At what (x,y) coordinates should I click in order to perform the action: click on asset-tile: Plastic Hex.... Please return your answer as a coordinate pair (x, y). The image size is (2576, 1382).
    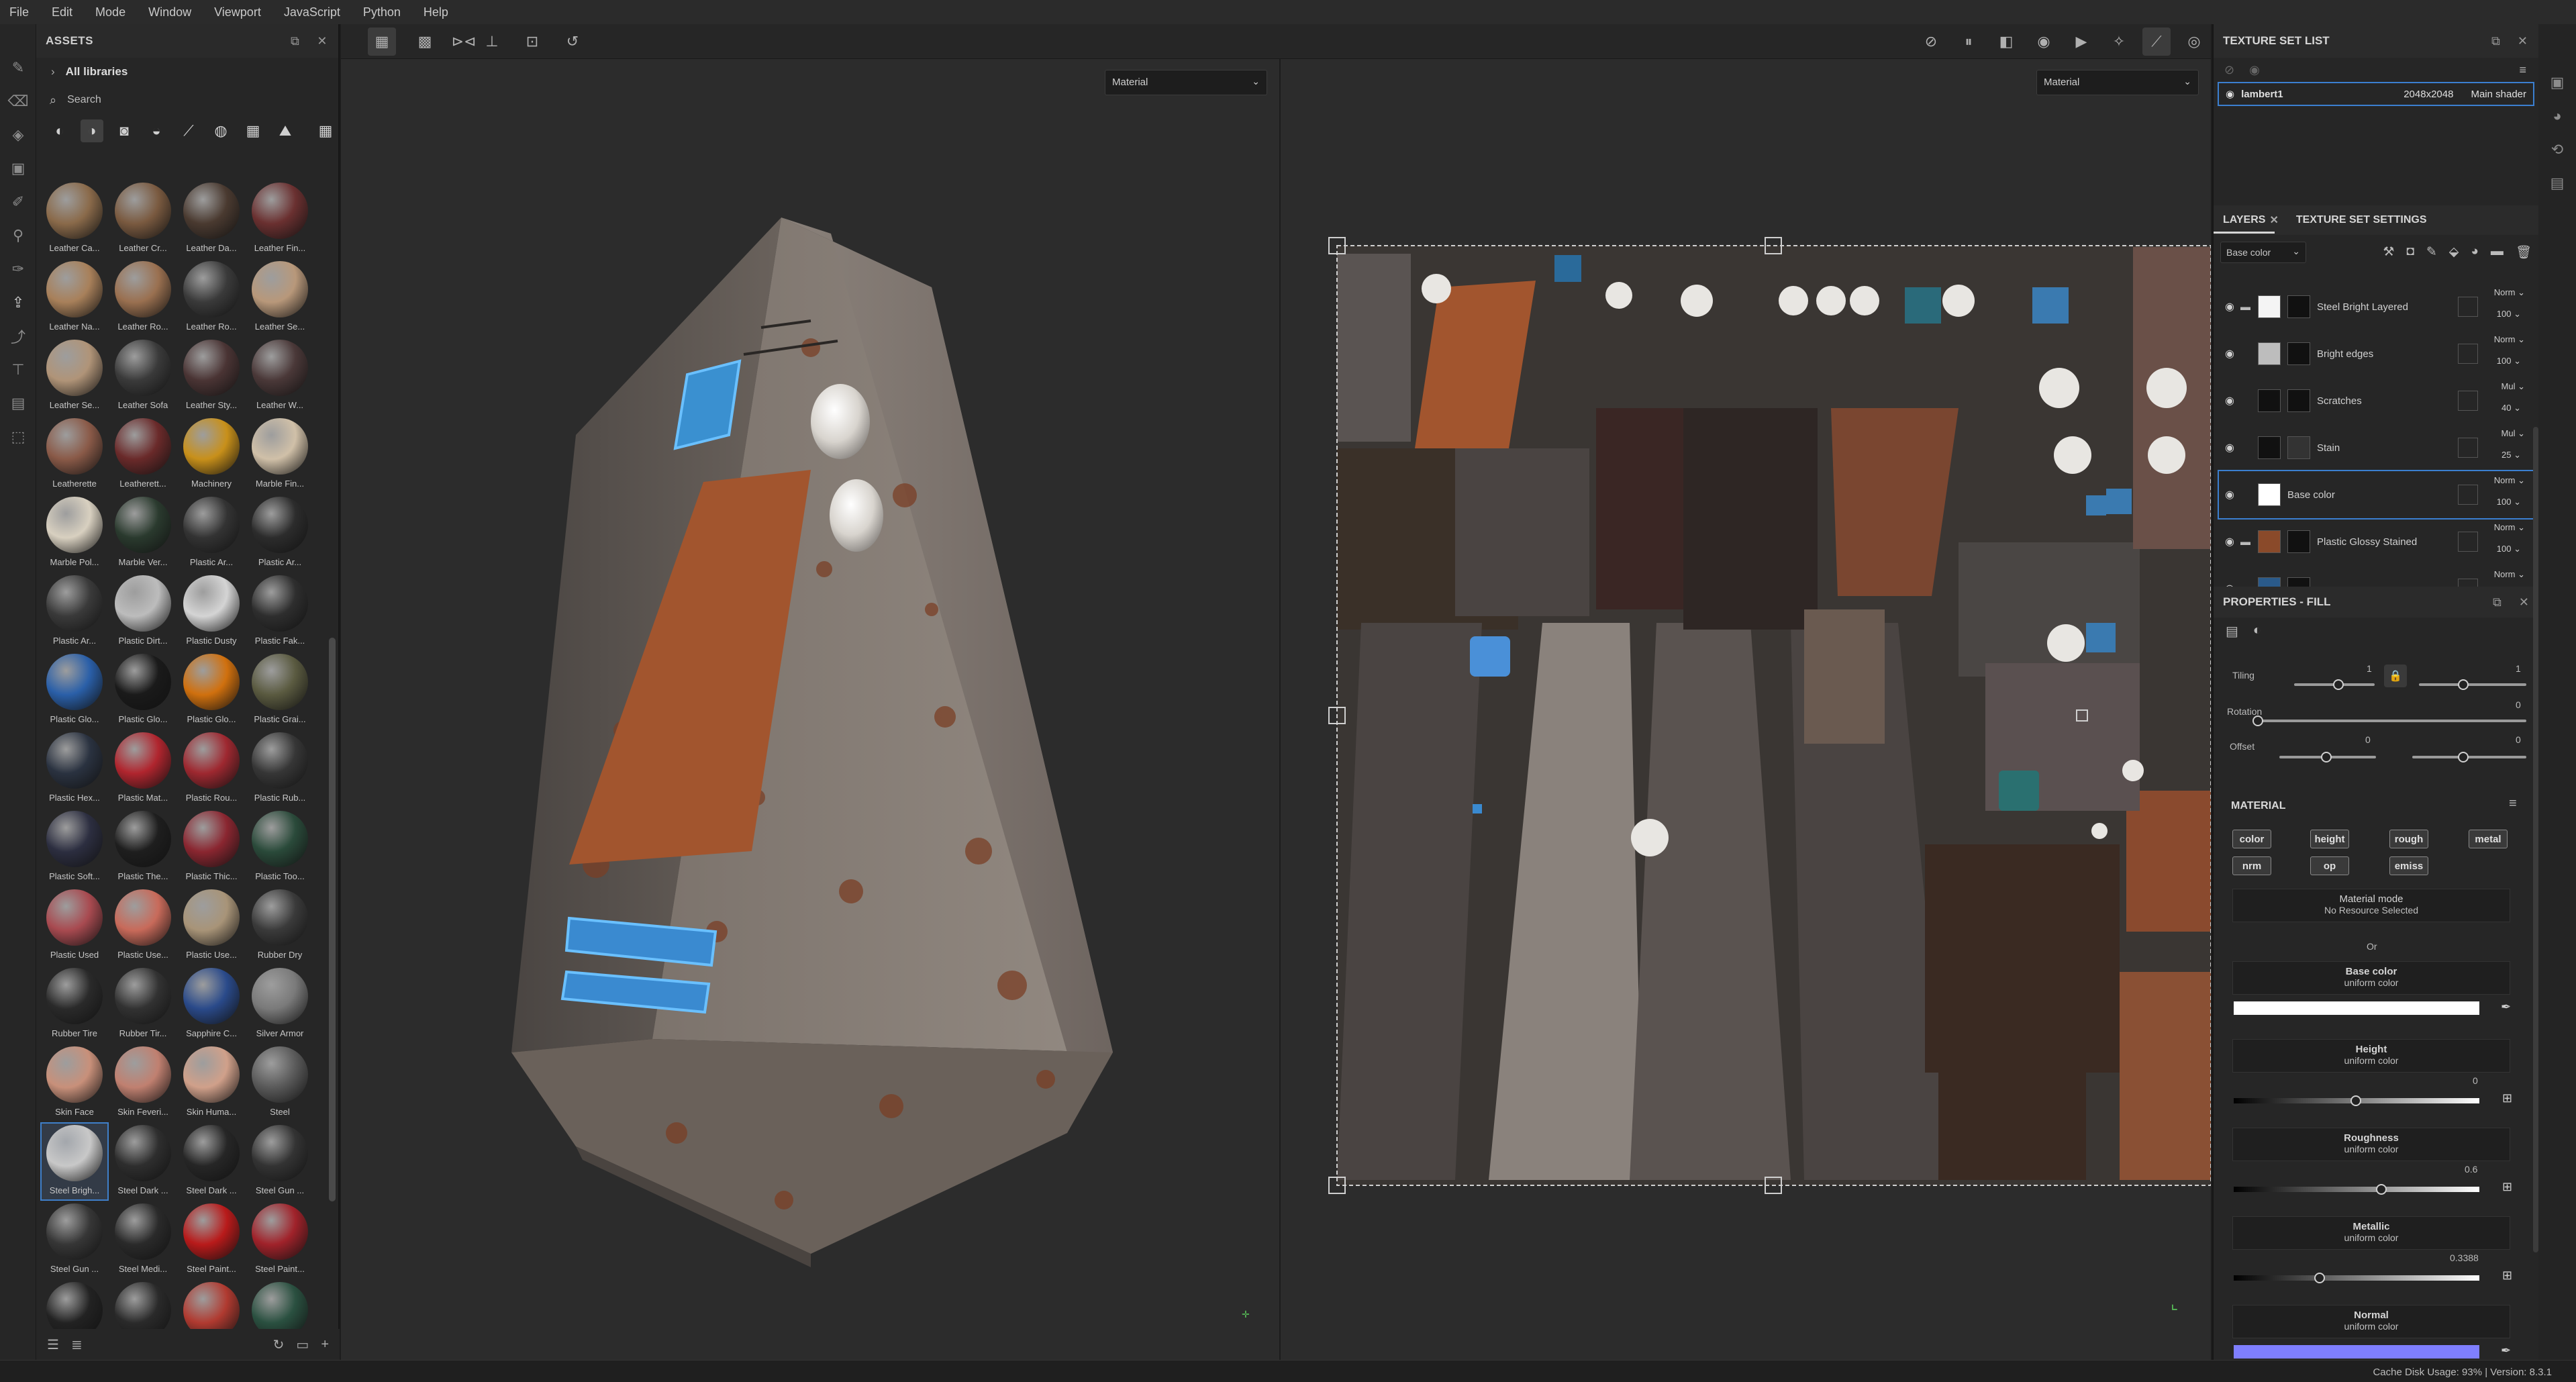
    Looking at the image, I should click on (74, 769).